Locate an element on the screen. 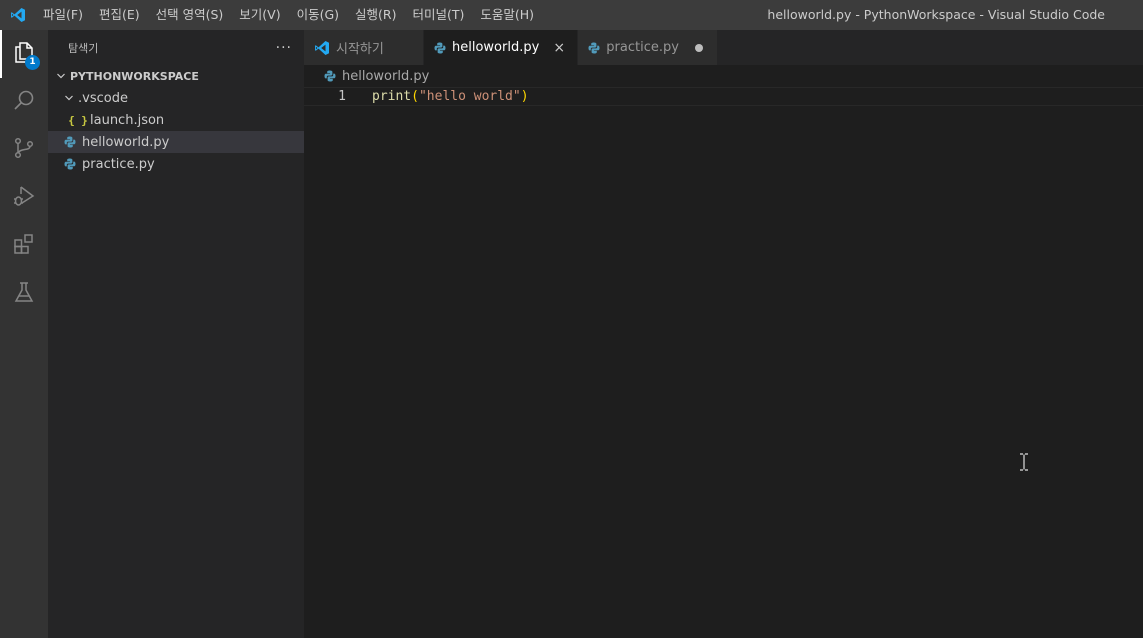 This screenshot has height=638, width=1143. sidebar-title: 탐색기 is located at coordinates (83, 48).